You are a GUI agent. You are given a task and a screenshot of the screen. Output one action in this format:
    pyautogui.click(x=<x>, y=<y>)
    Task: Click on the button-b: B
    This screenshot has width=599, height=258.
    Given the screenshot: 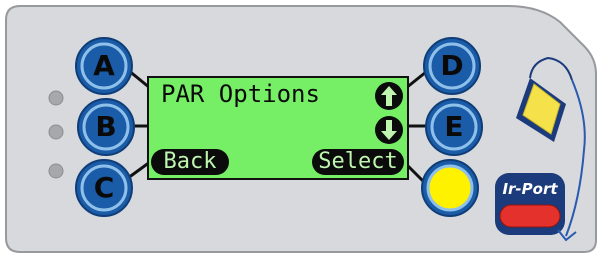 What is the action you would take?
    pyautogui.click(x=106, y=127)
    